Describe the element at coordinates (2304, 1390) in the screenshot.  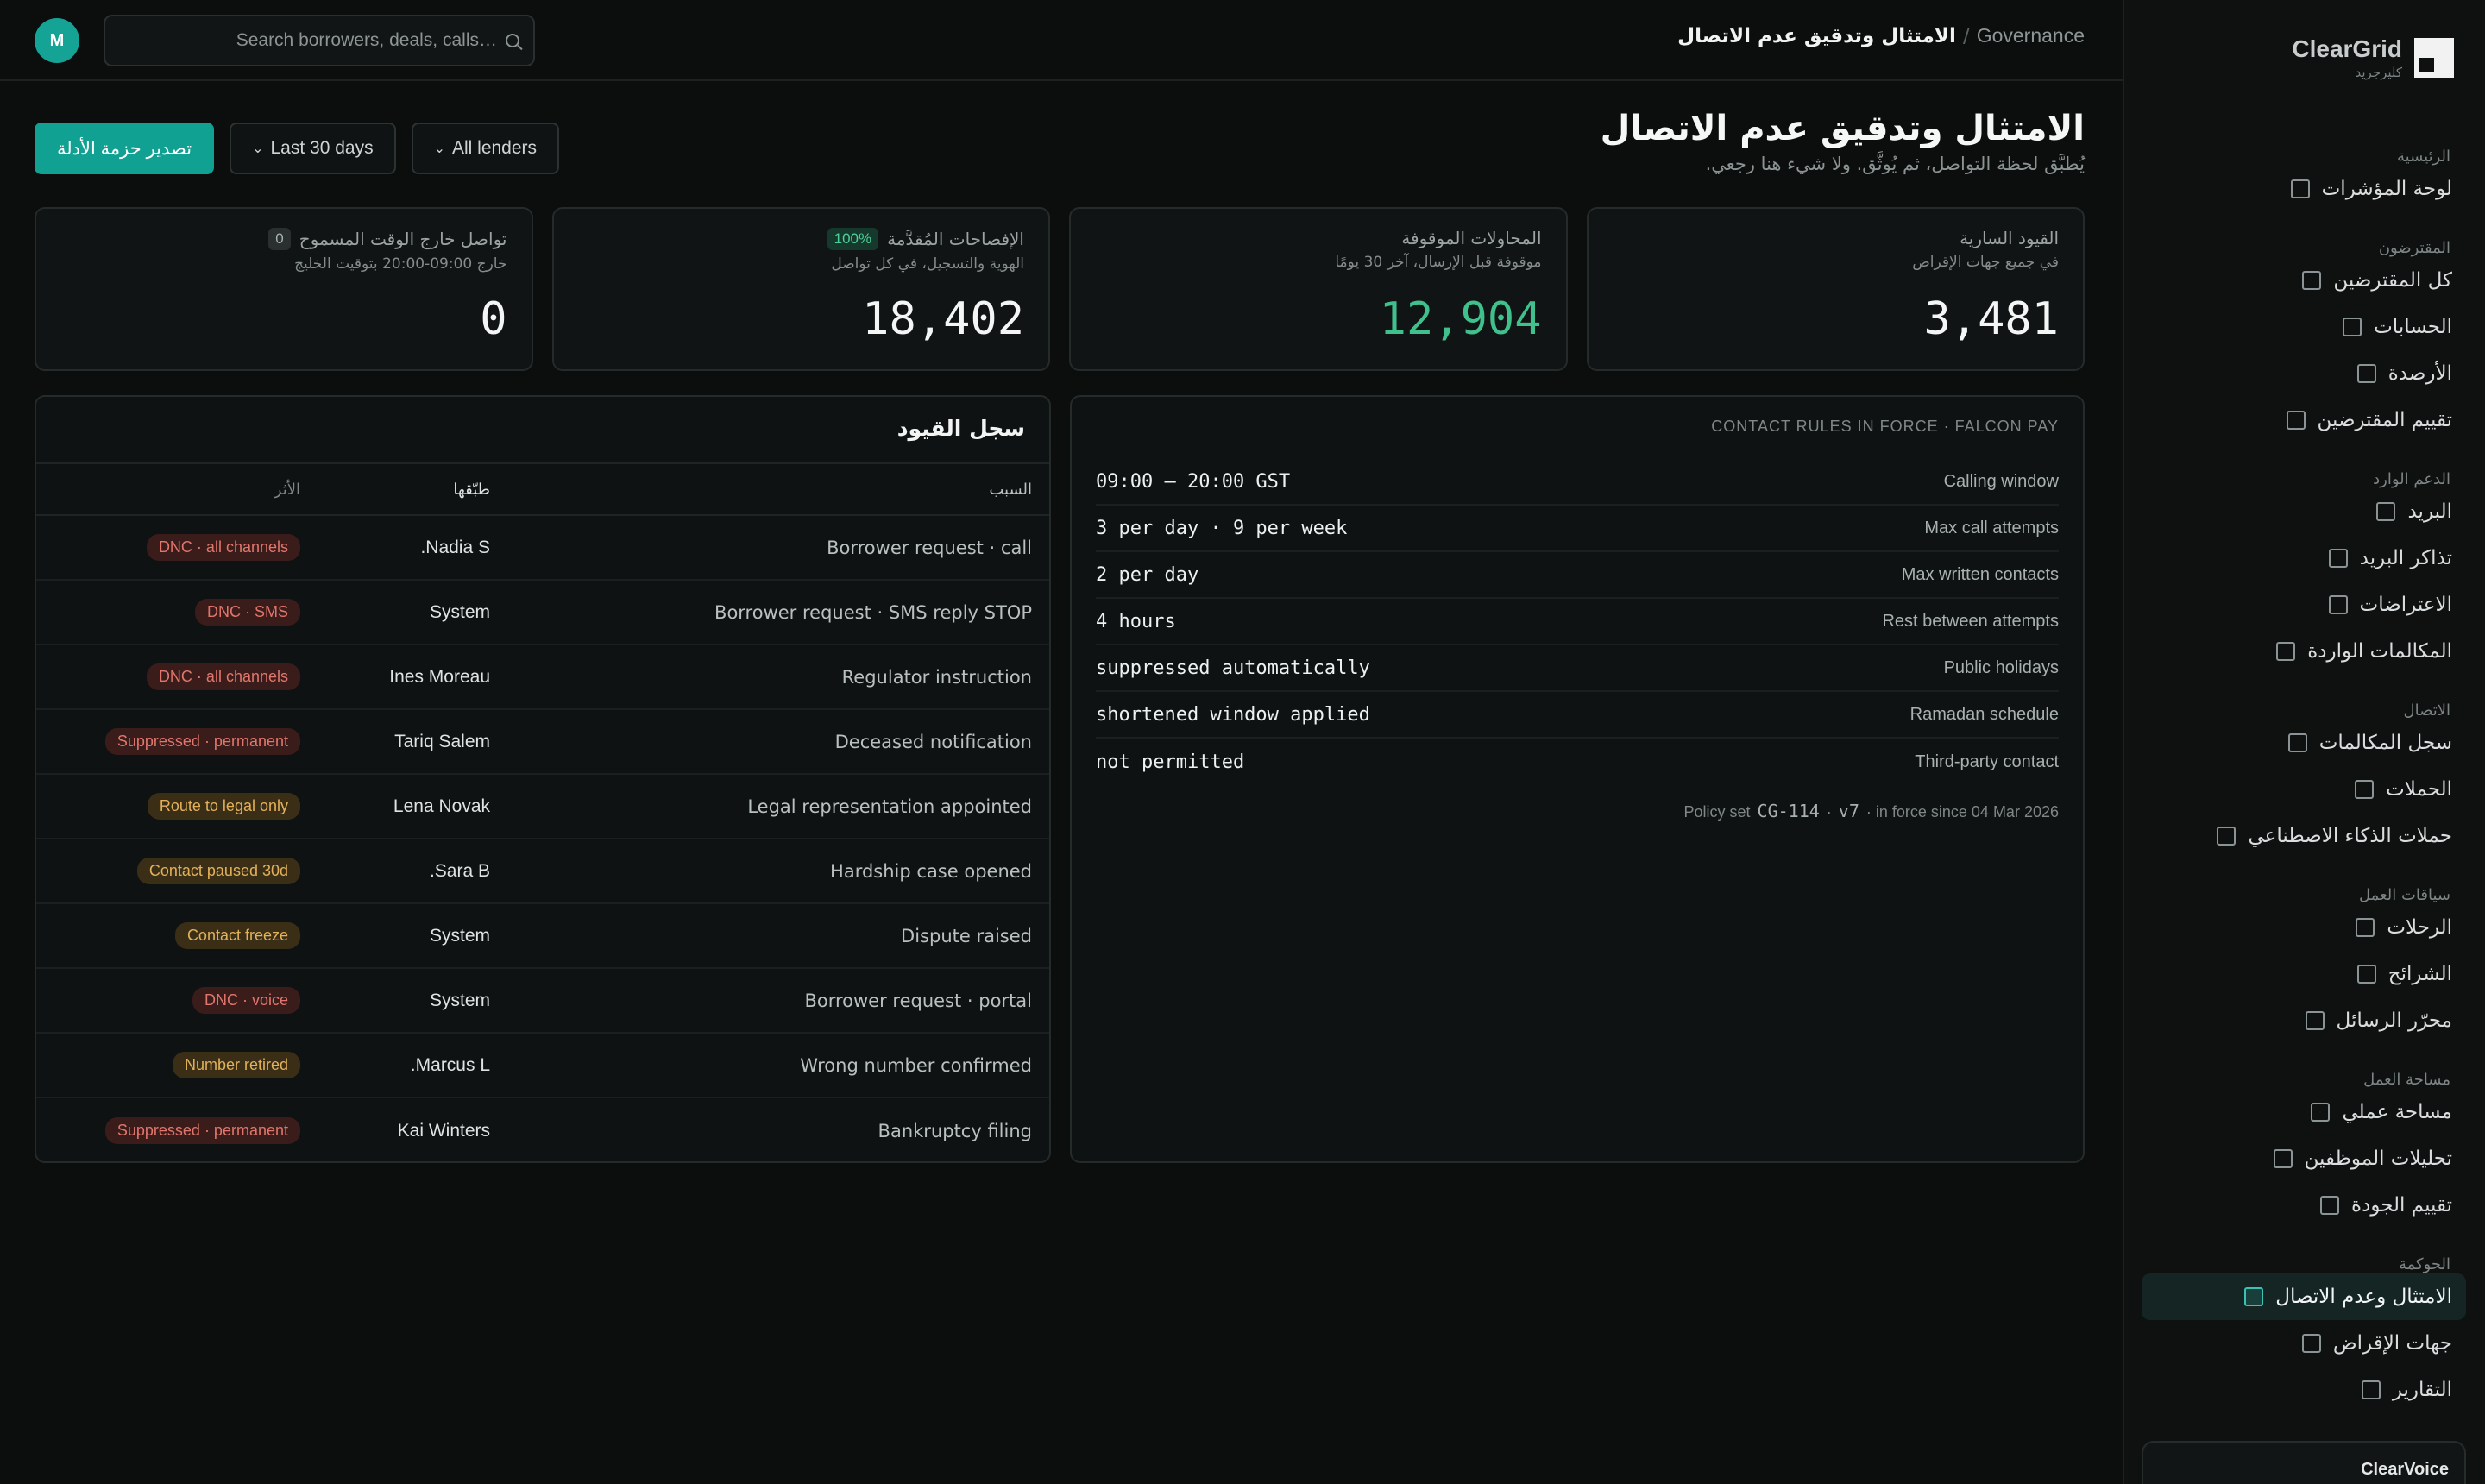
I see `sidebar-item: التقارير` at that location.